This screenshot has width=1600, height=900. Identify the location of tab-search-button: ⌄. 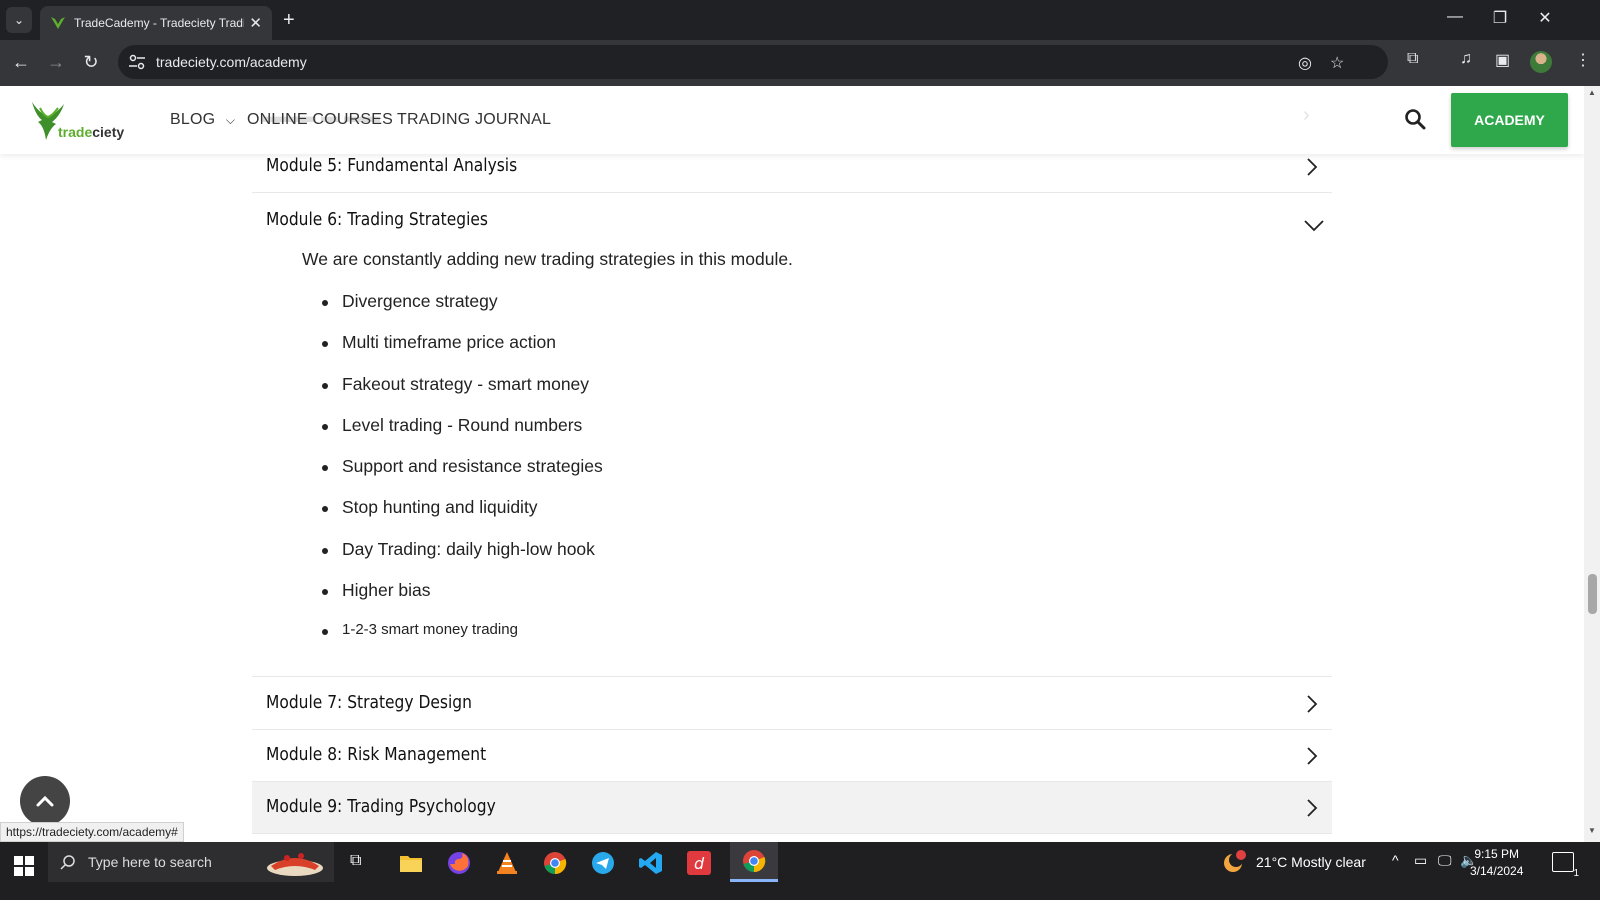
(19, 20).